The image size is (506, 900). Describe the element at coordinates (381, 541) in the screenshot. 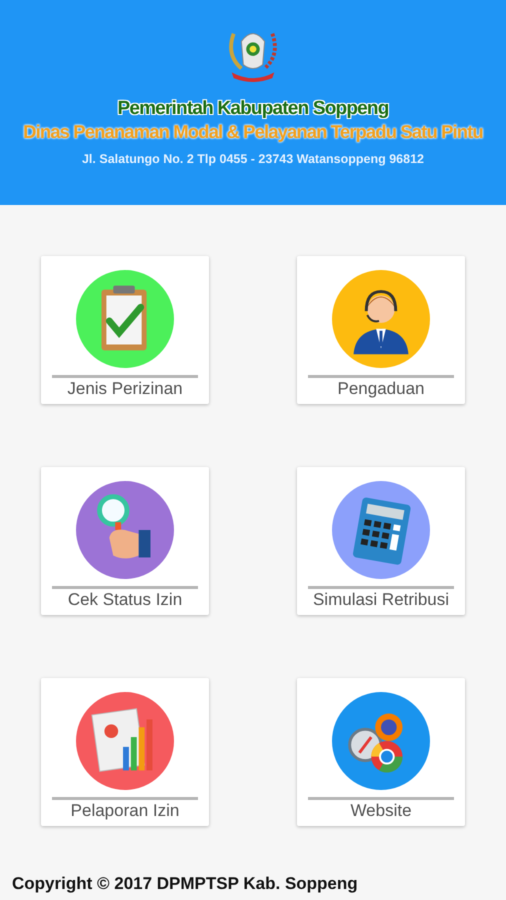

I see `menu-card: Simulasi Retribusi` at that location.